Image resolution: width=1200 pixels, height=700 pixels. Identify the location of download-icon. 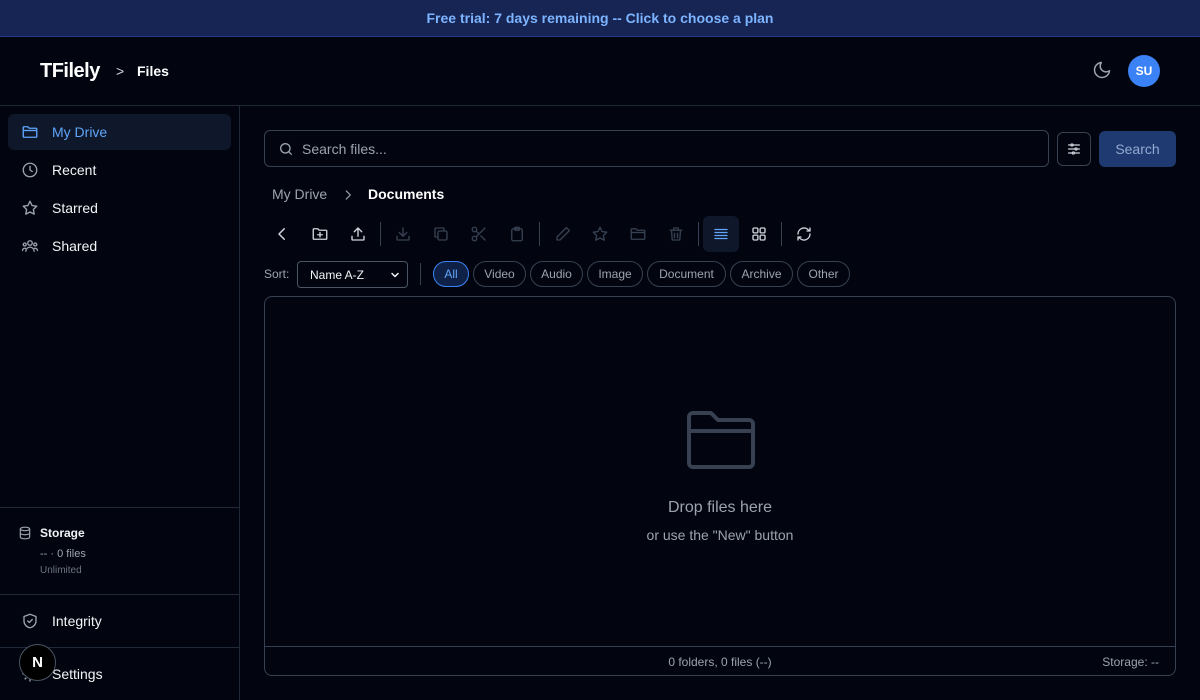
(403, 234).